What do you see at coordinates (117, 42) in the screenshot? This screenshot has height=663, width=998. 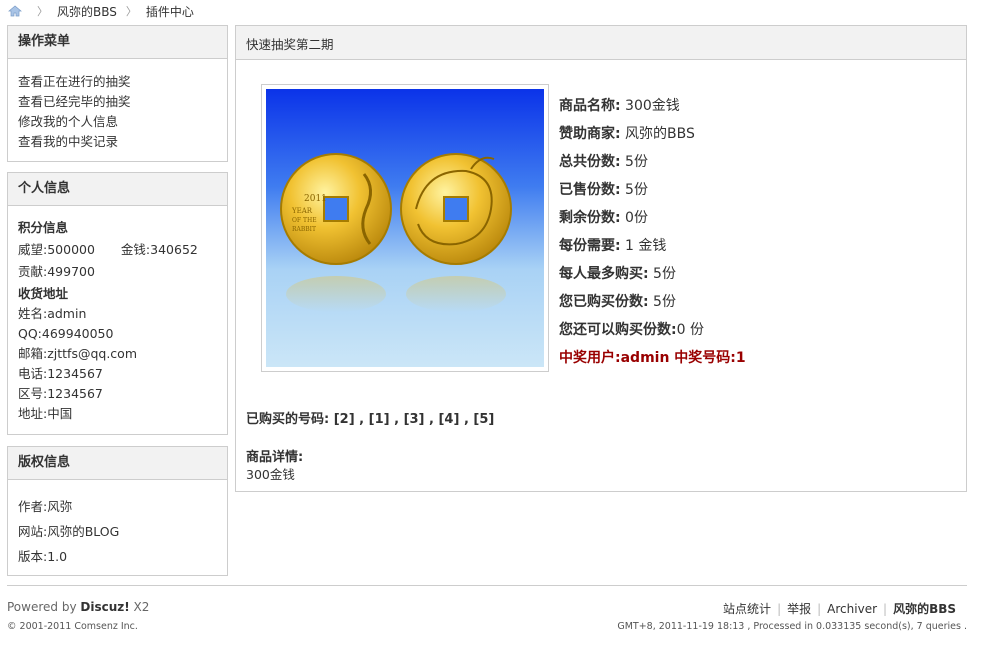 I see `operation-menu-title: 操作菜单` at bounding box center [117, 42].